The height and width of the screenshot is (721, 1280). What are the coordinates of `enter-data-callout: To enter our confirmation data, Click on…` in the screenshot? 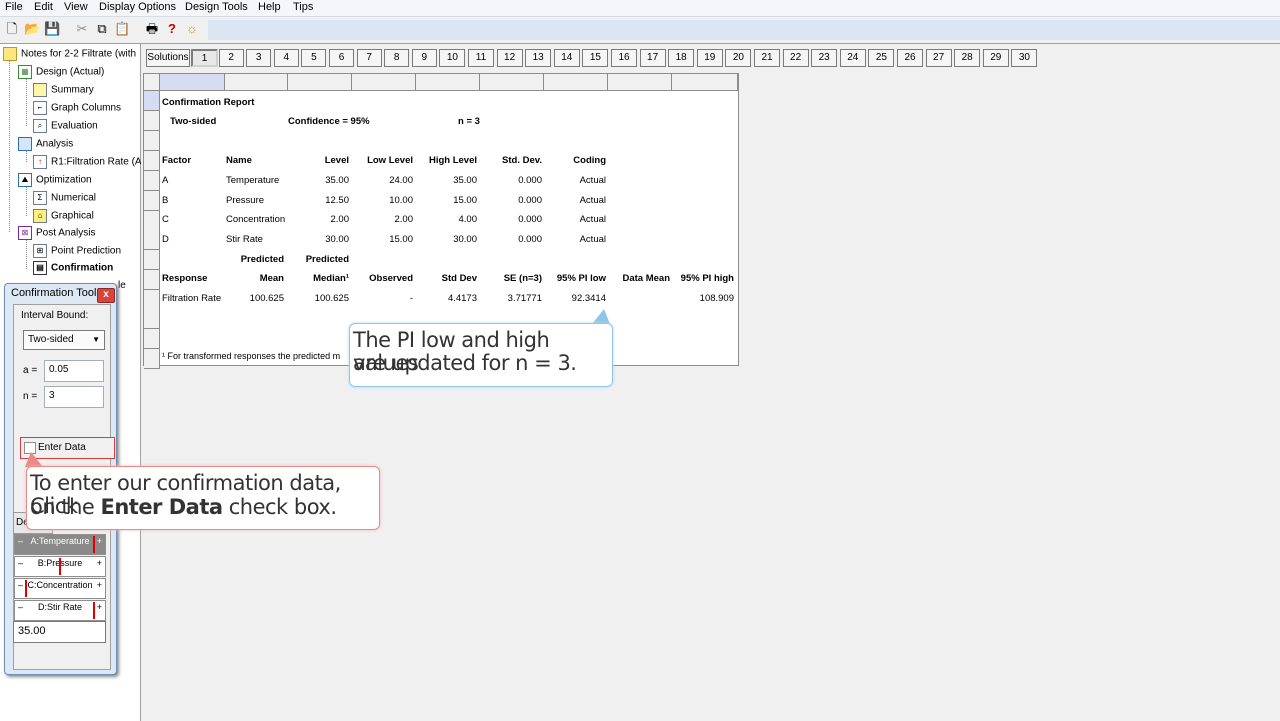 It's located at (203, 498).